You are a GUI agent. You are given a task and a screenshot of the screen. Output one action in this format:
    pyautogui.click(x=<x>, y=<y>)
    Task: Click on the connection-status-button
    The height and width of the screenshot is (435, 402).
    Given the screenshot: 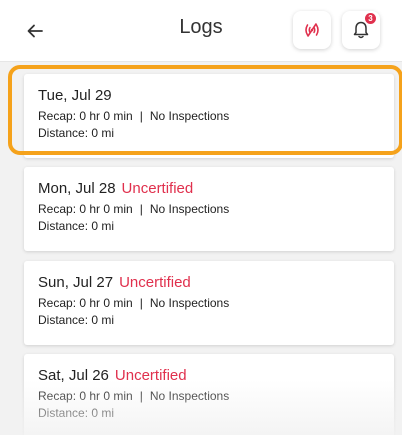 What is the action you would take?
    pyautogui.click(x=312, y=30)
    